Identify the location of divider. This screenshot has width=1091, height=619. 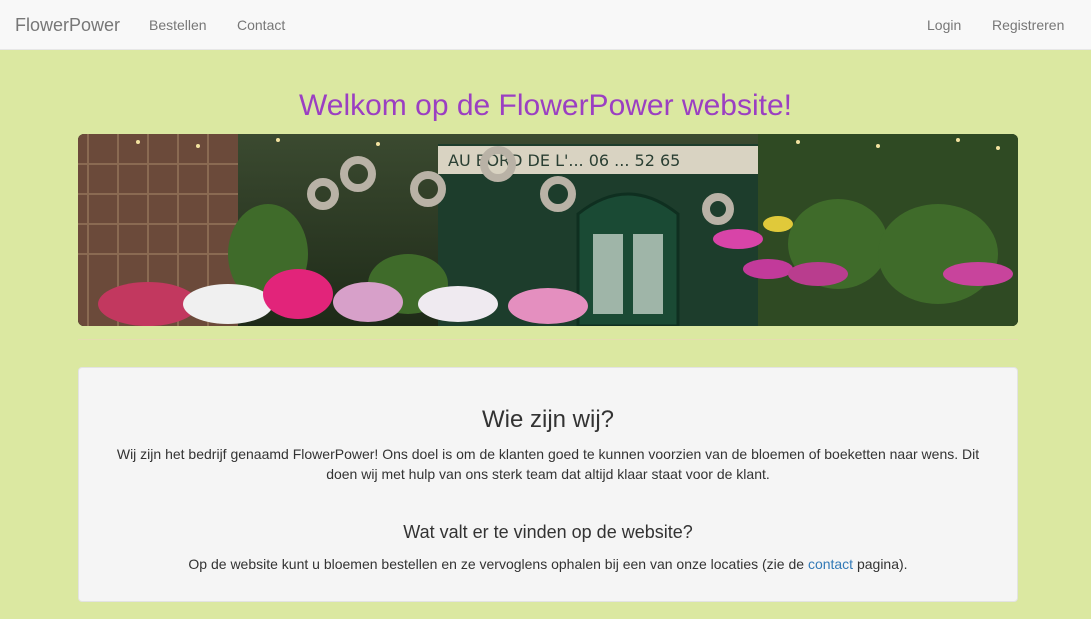
(548, 339).